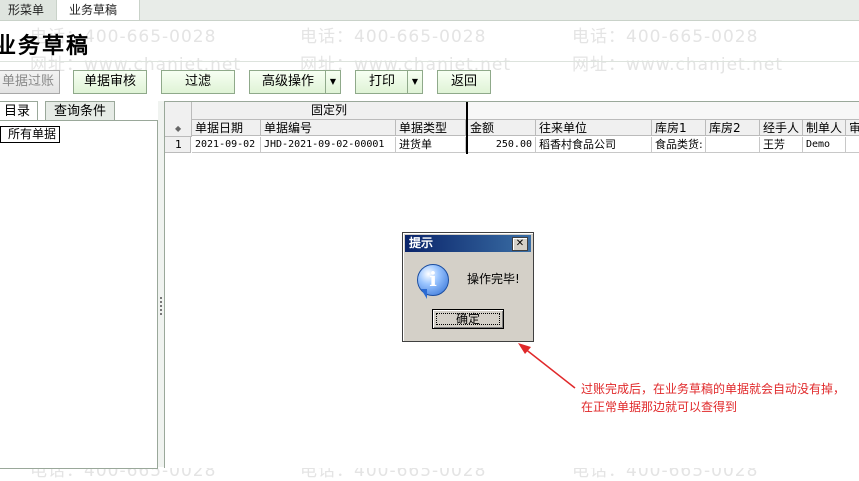 The width and height of the screenshot is (859, 481). What do you see at coordinates (713, 389) in the screenshot?
I see `annotation-line-1: 过账完成后，在业务草稿的单据就会自动没有掉，` at bounding box center [713, 389].